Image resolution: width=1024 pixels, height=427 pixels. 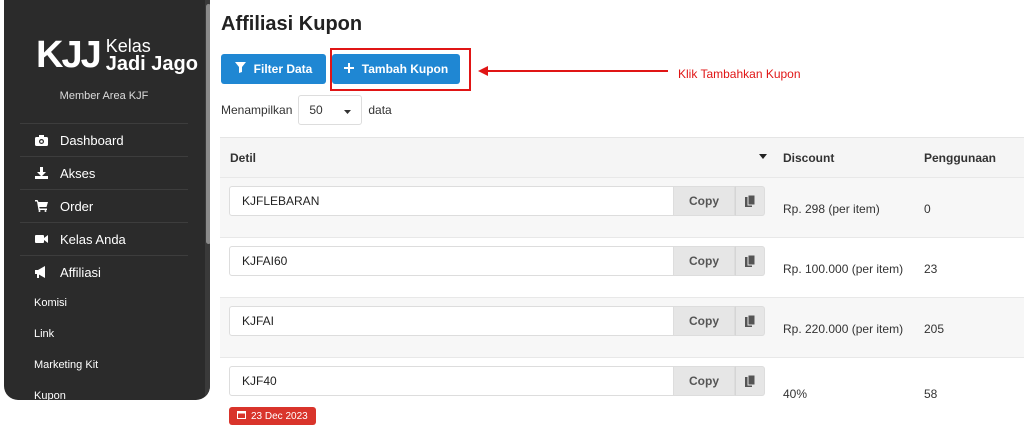 What do you see at coordinates (80, 272) in the screenshot?
I see `sidebar-item-label: Affiliasi` at bounding box center [80, 272].